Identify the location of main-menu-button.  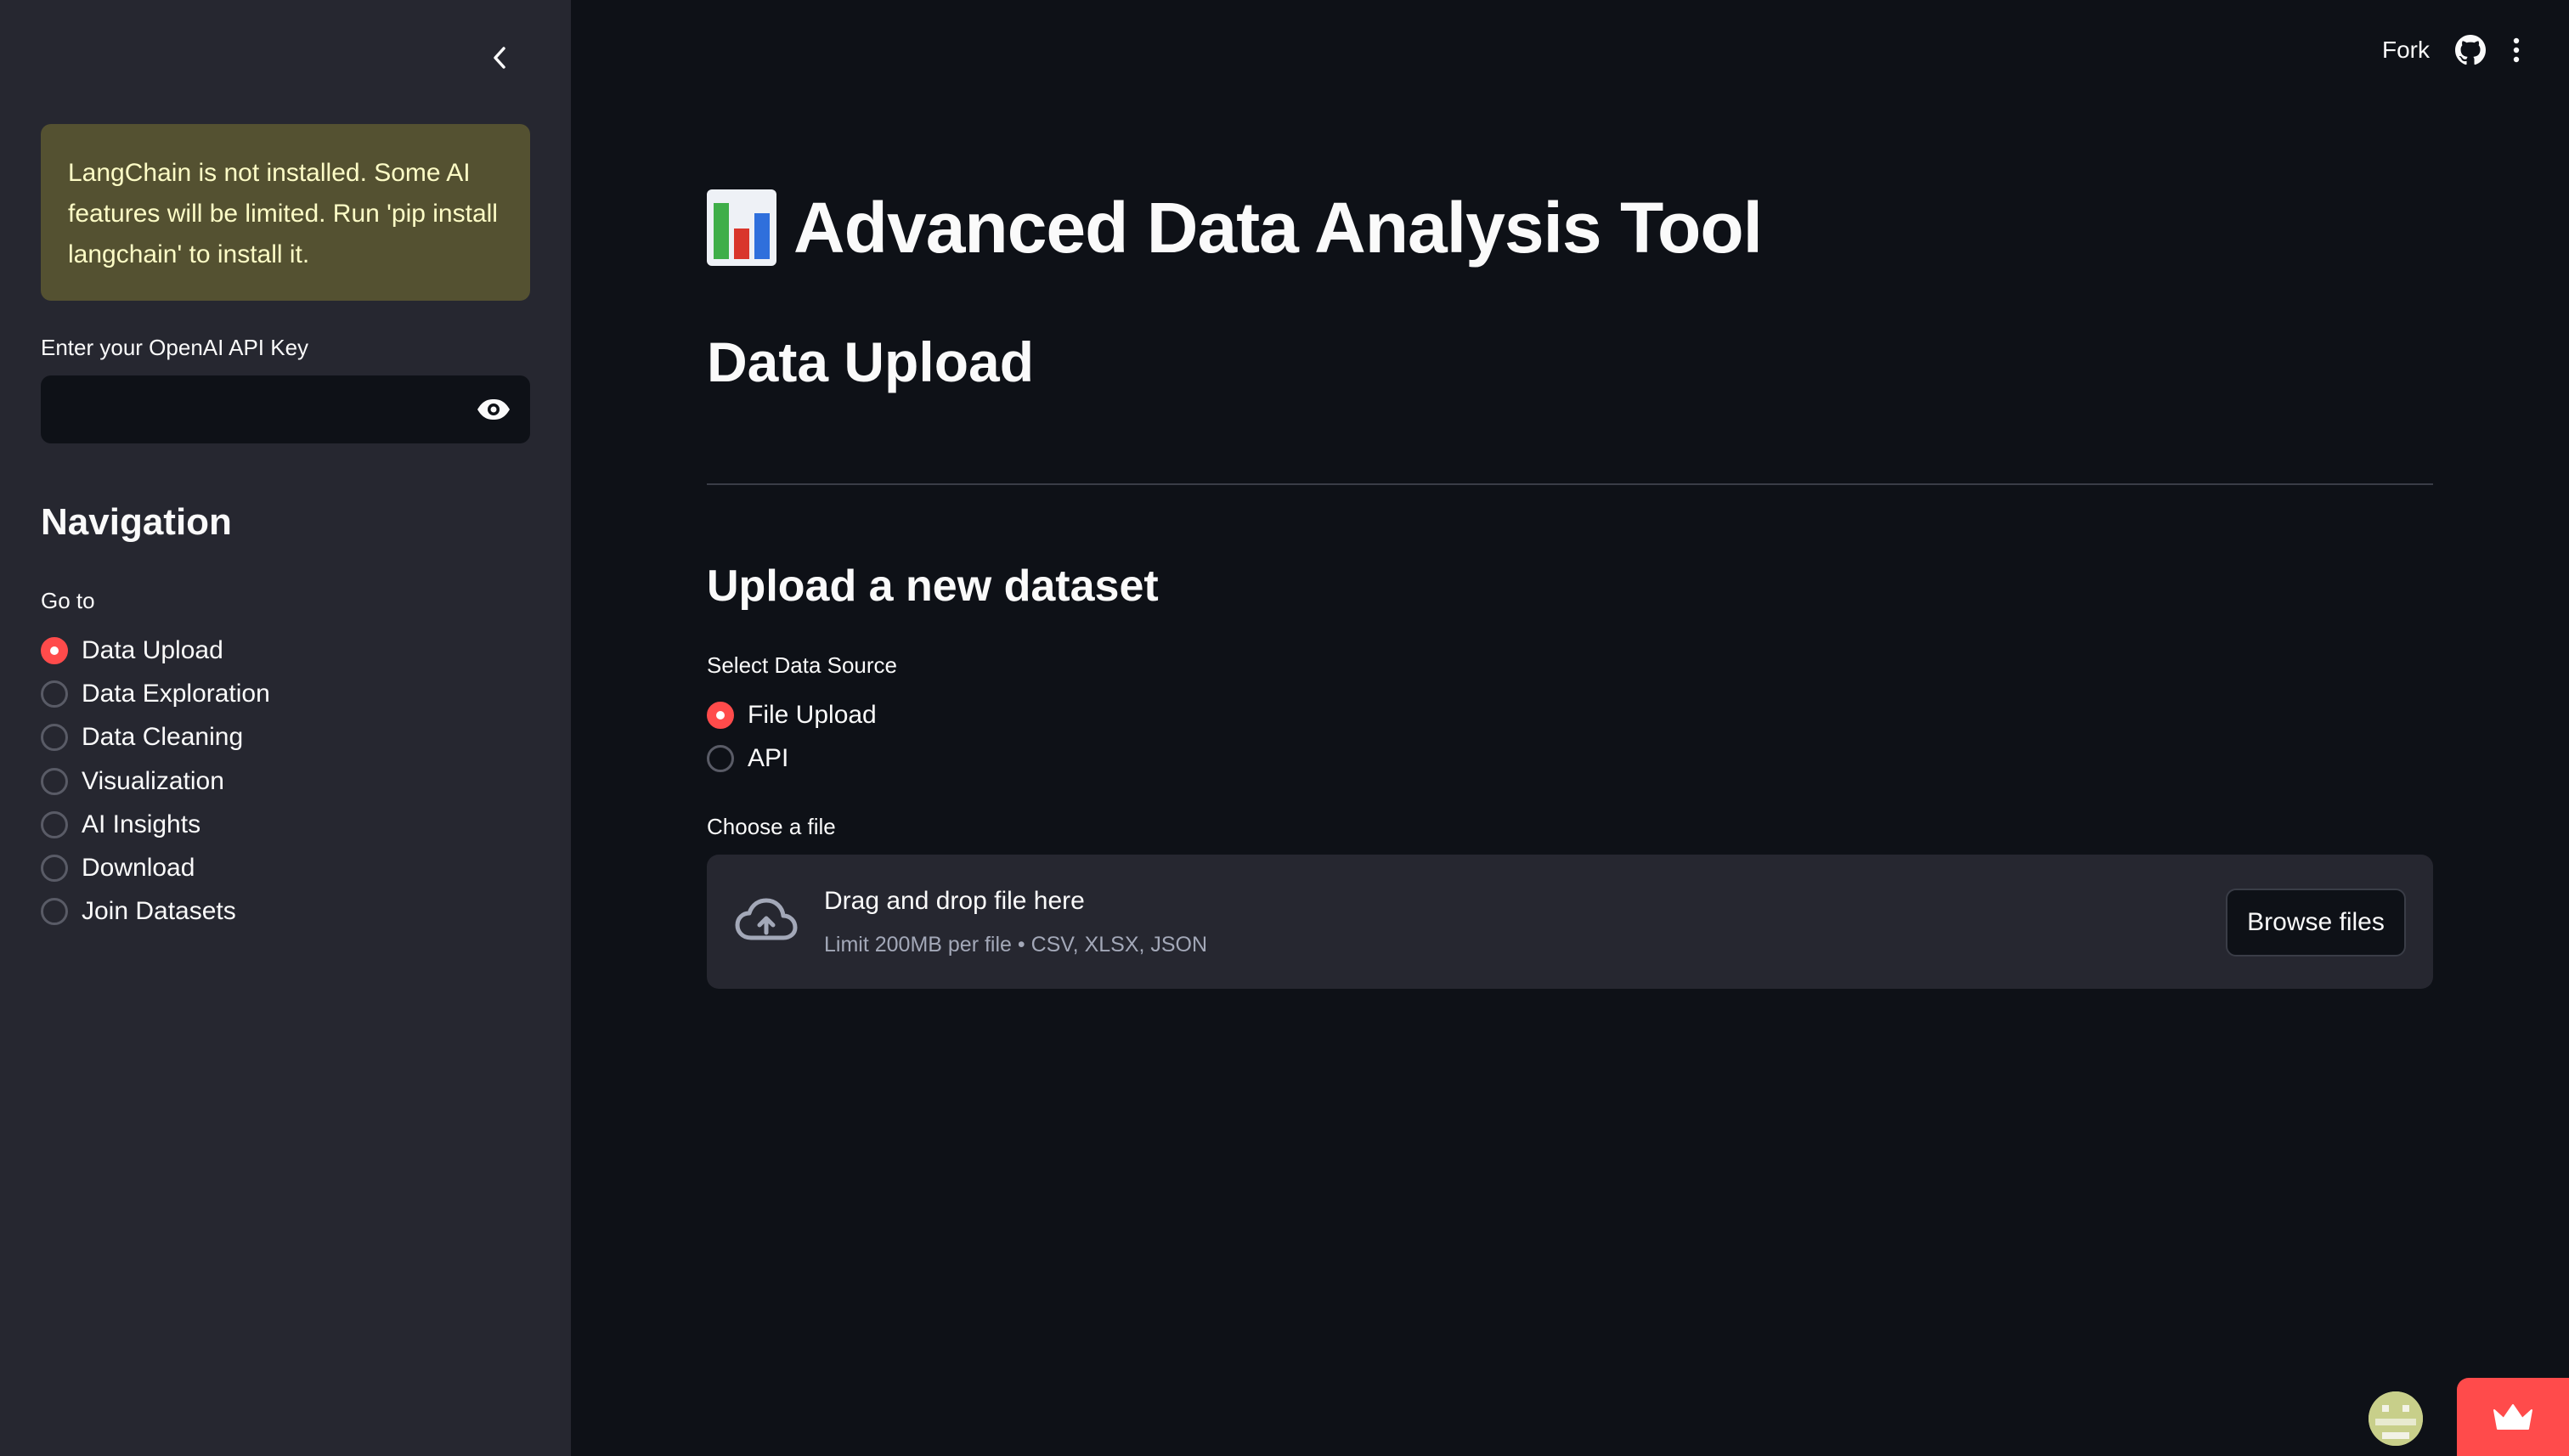
(2516, 51).